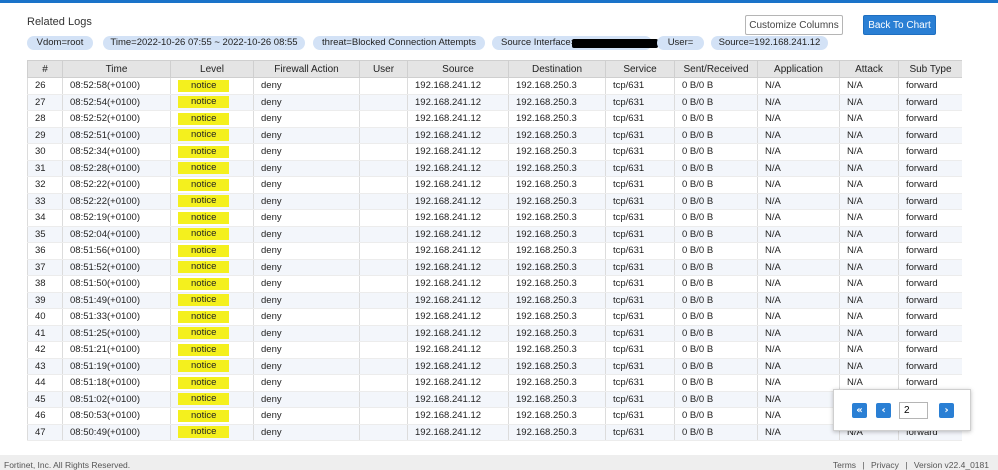 The image size is (998, 470). I want to click on column-header-index: #, so click(45, 69).